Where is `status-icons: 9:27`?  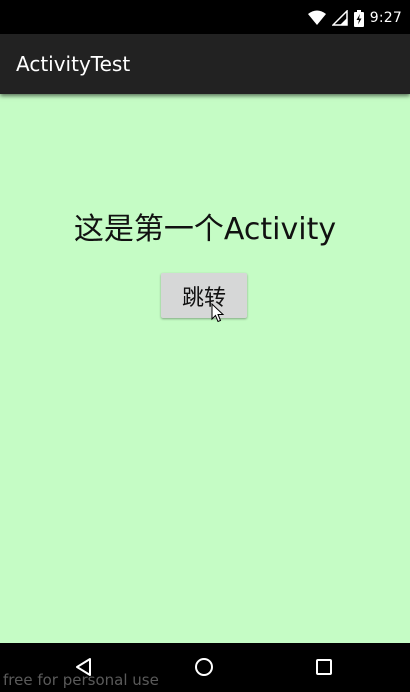 status-icons: 9:27 is located at coordinates (354, 18).